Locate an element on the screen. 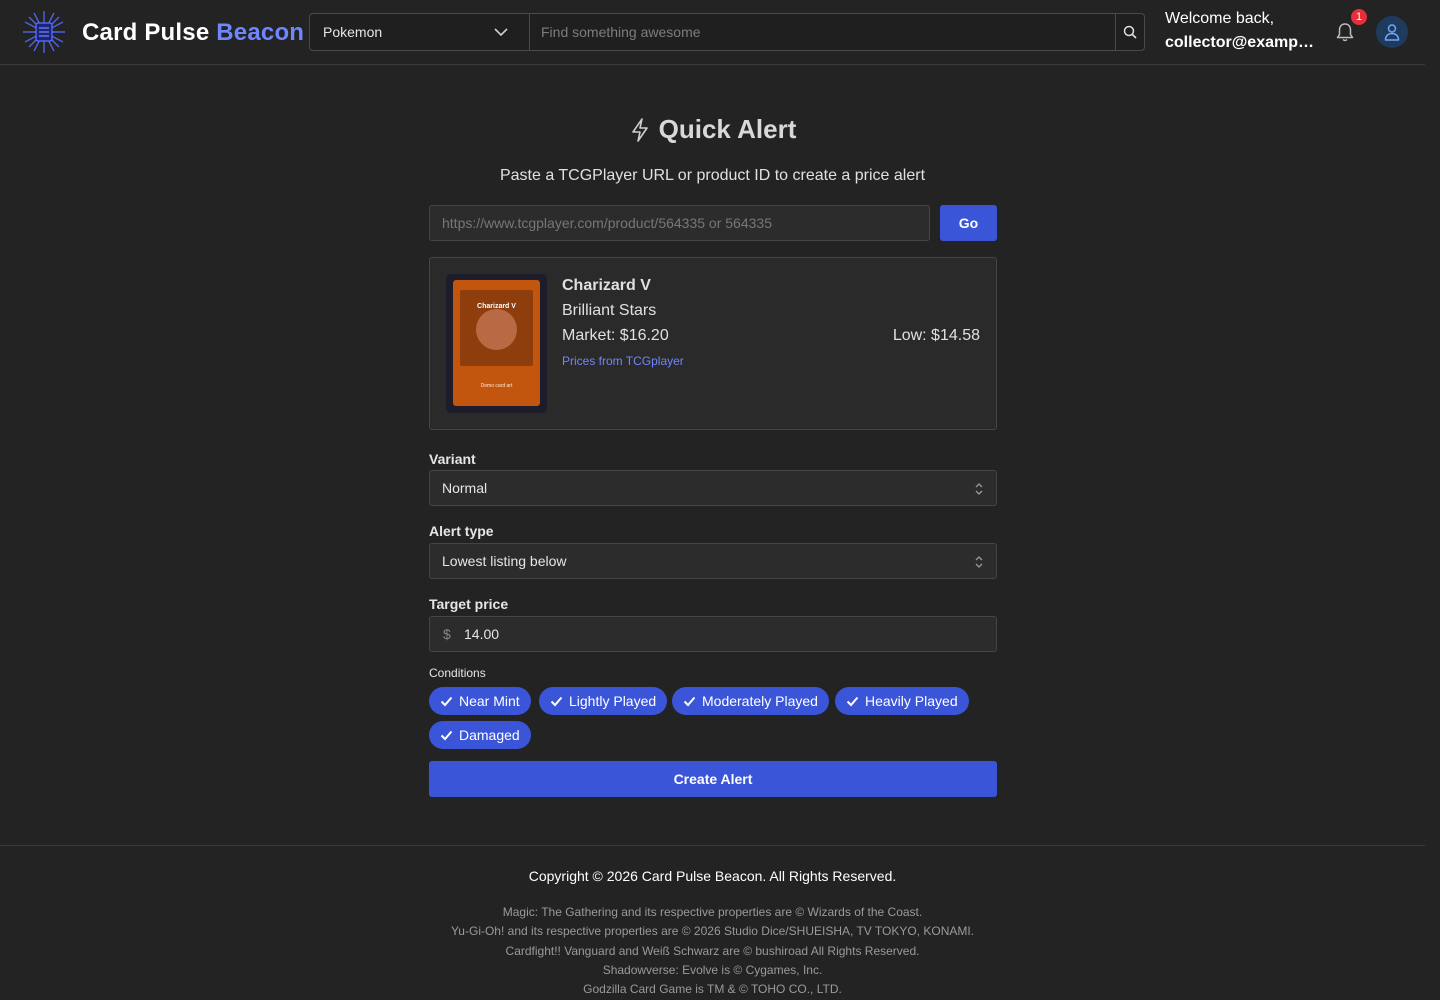 The width and height of the screenshot is (1440, 1000). product-url-input is located at coordinates (679, 223).